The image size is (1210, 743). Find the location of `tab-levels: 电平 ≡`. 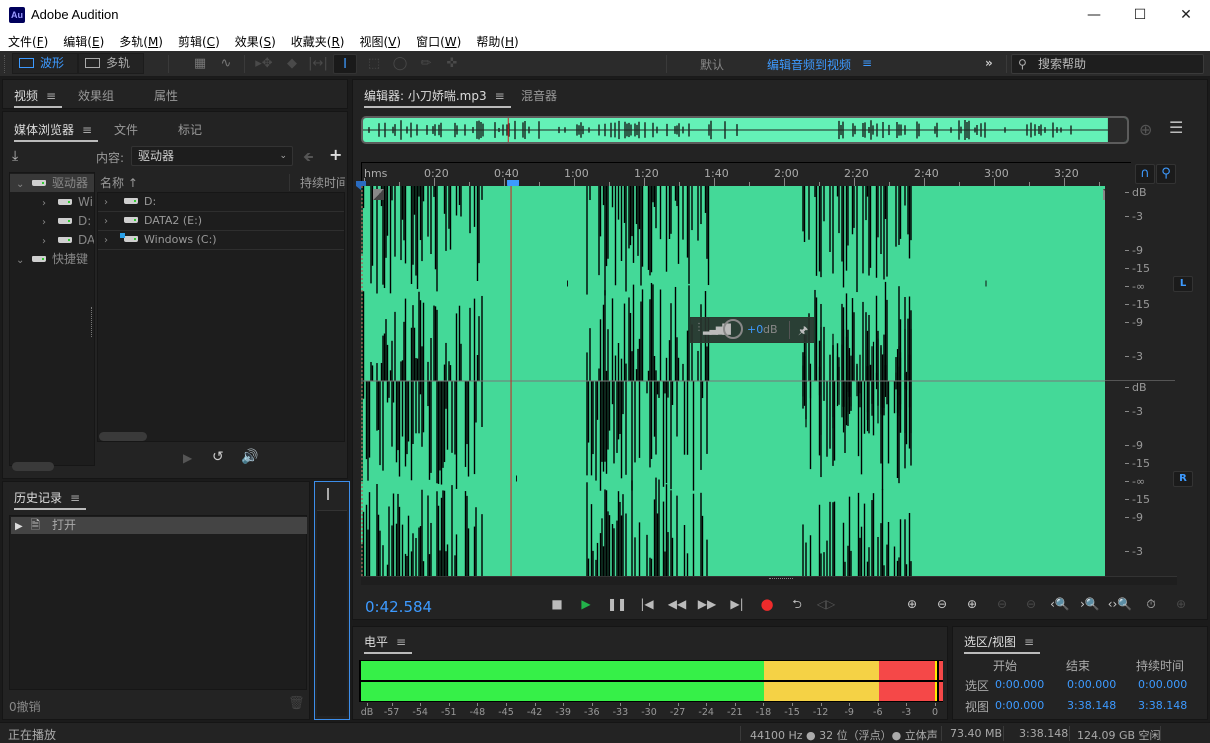

tab-levels: 电平 ≡ is located at coordinates (388, 643).